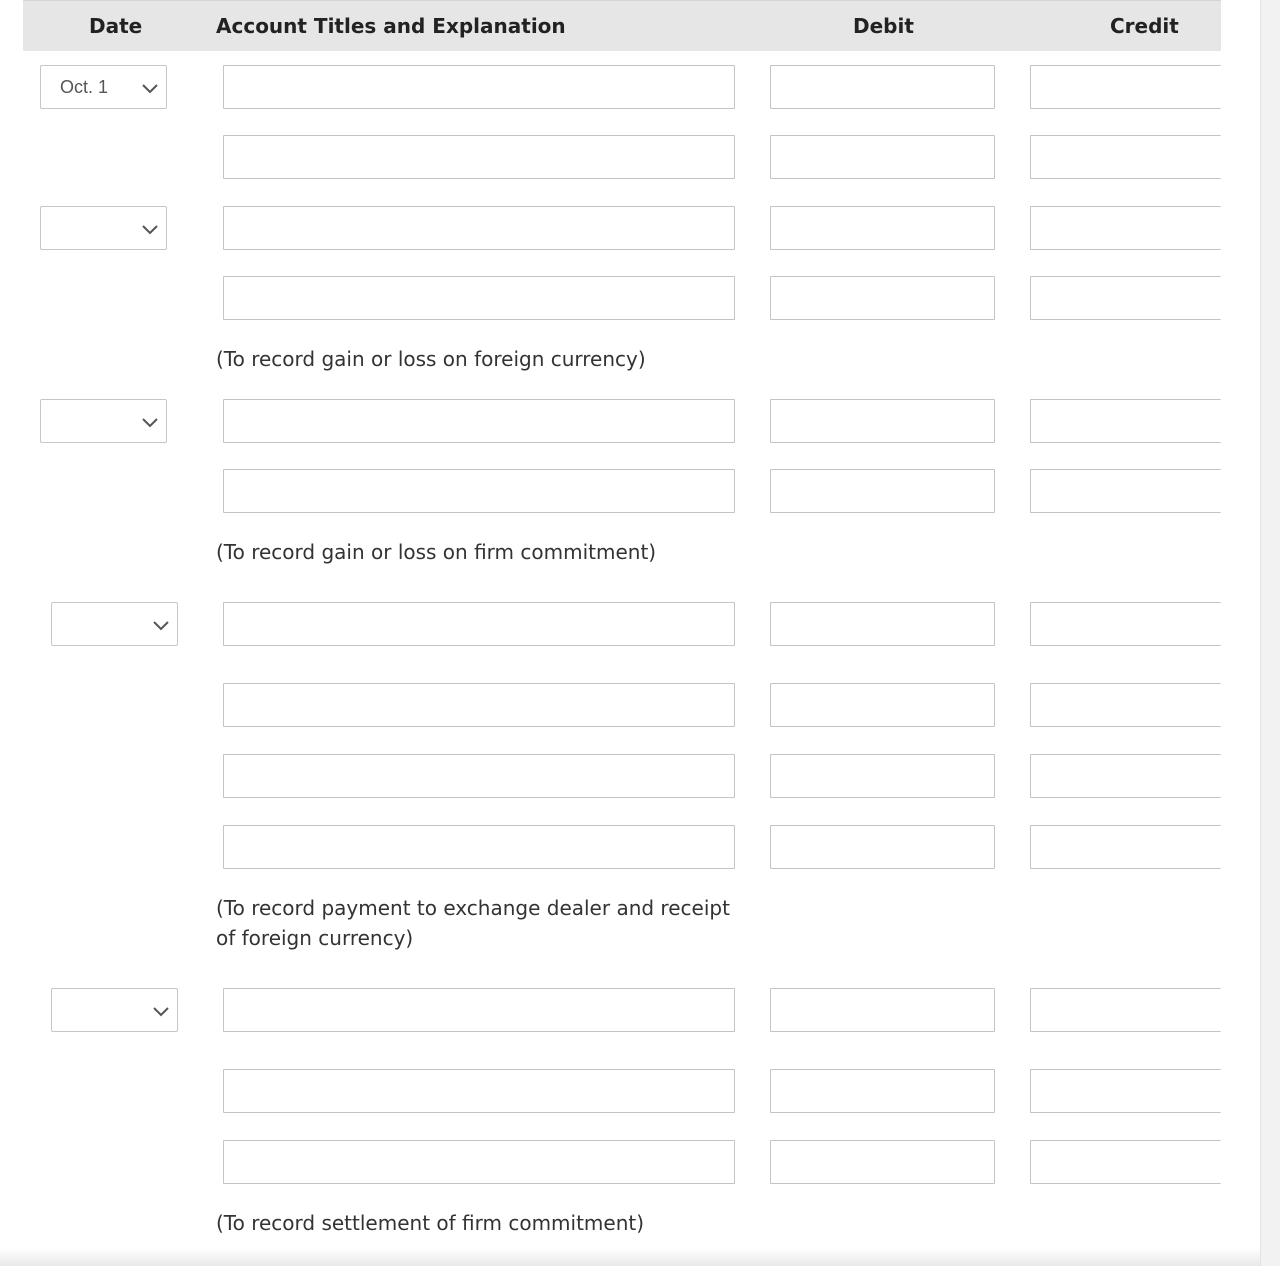 The height and width of the screenshot is (1266, 1280). What do you see at coordinates (630, 1257) in the screenshot?
I see `bottom-edge-shadow` at bounding box center [630, 1257].